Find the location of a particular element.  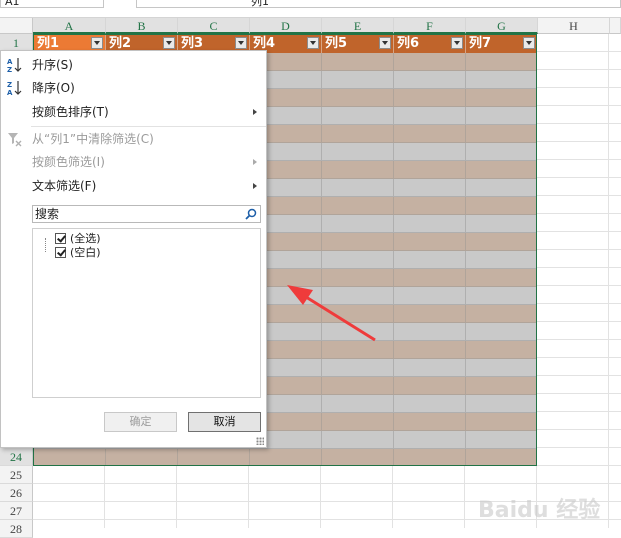

annotation-arrow-icon is located at coordinates (331, 313).